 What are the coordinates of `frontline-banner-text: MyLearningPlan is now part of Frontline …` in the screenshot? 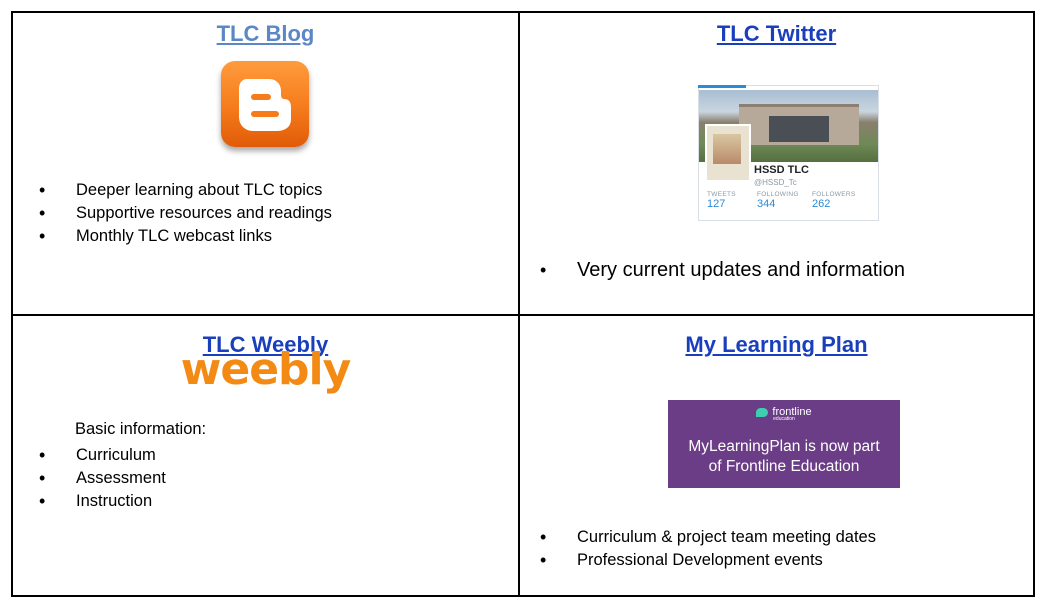 It's located at (784, 456).